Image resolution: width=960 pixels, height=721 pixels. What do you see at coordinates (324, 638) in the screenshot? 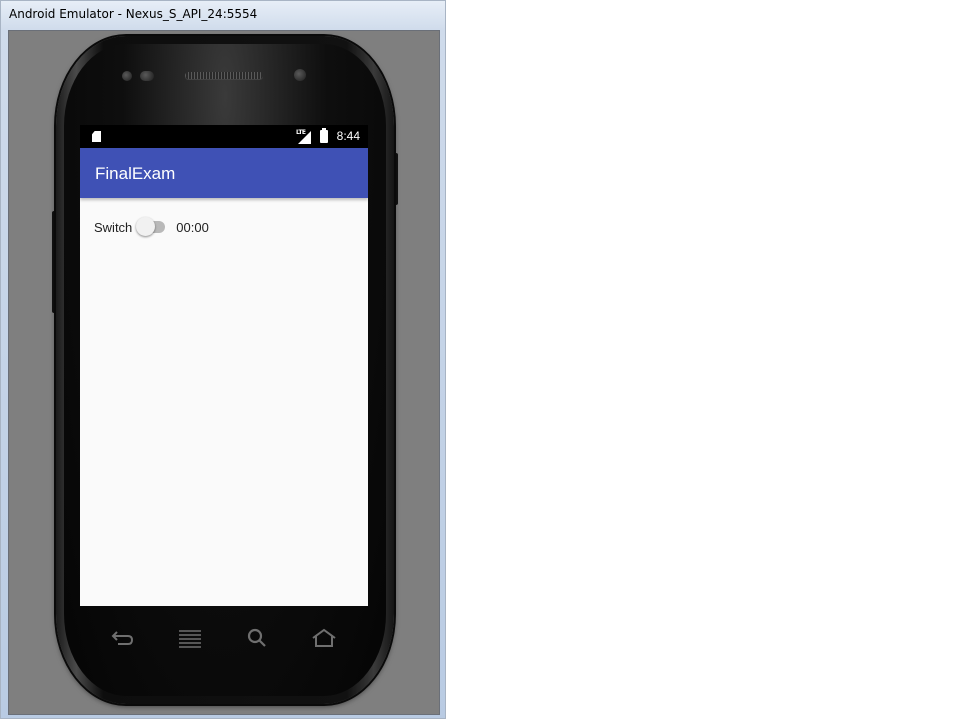
I see `home-icon` at bounding box center [324, 638].